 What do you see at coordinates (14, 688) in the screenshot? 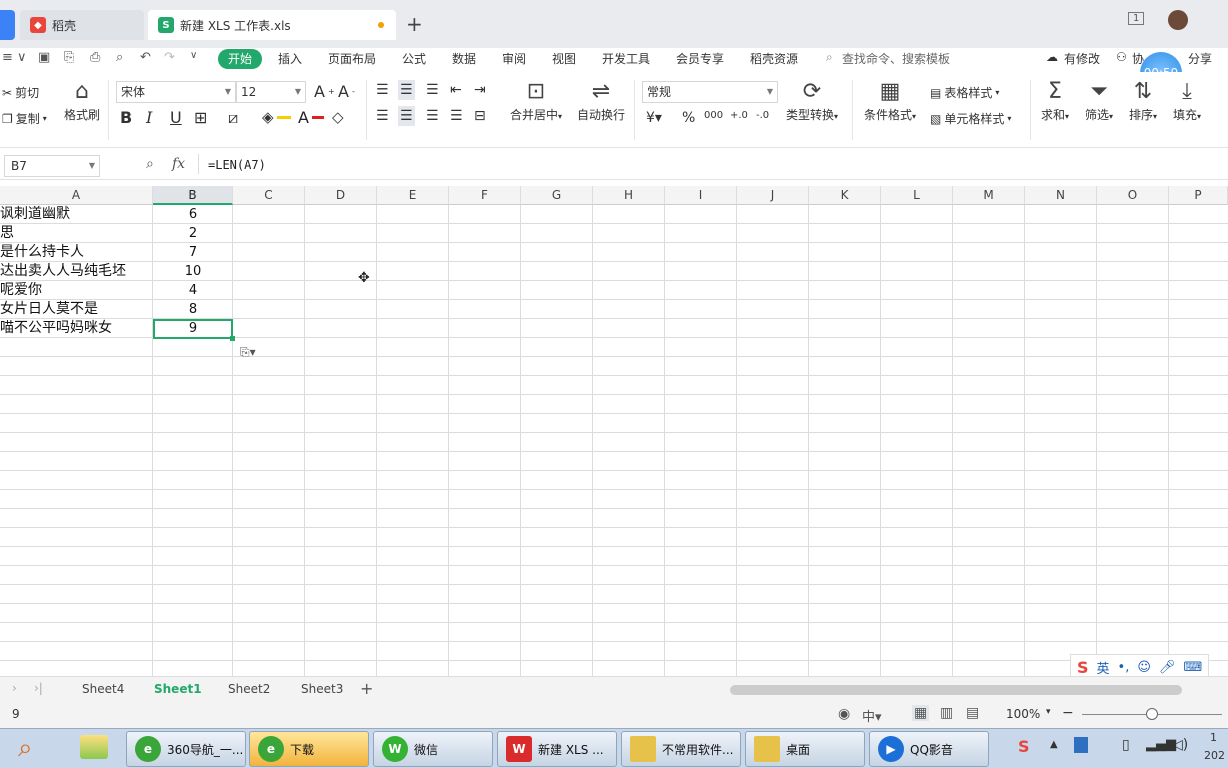
I see `prev-sheet-icon: ›` at bounding box center [14, 688].